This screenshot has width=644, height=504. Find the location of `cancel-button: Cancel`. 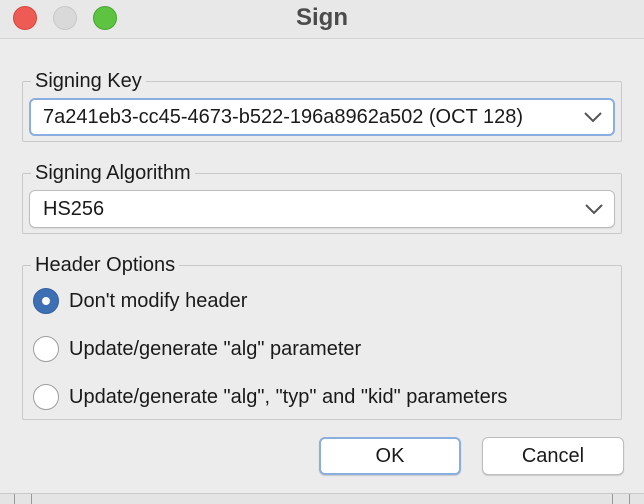

cancel-button: Cancel is located at coordinates (553, 456).